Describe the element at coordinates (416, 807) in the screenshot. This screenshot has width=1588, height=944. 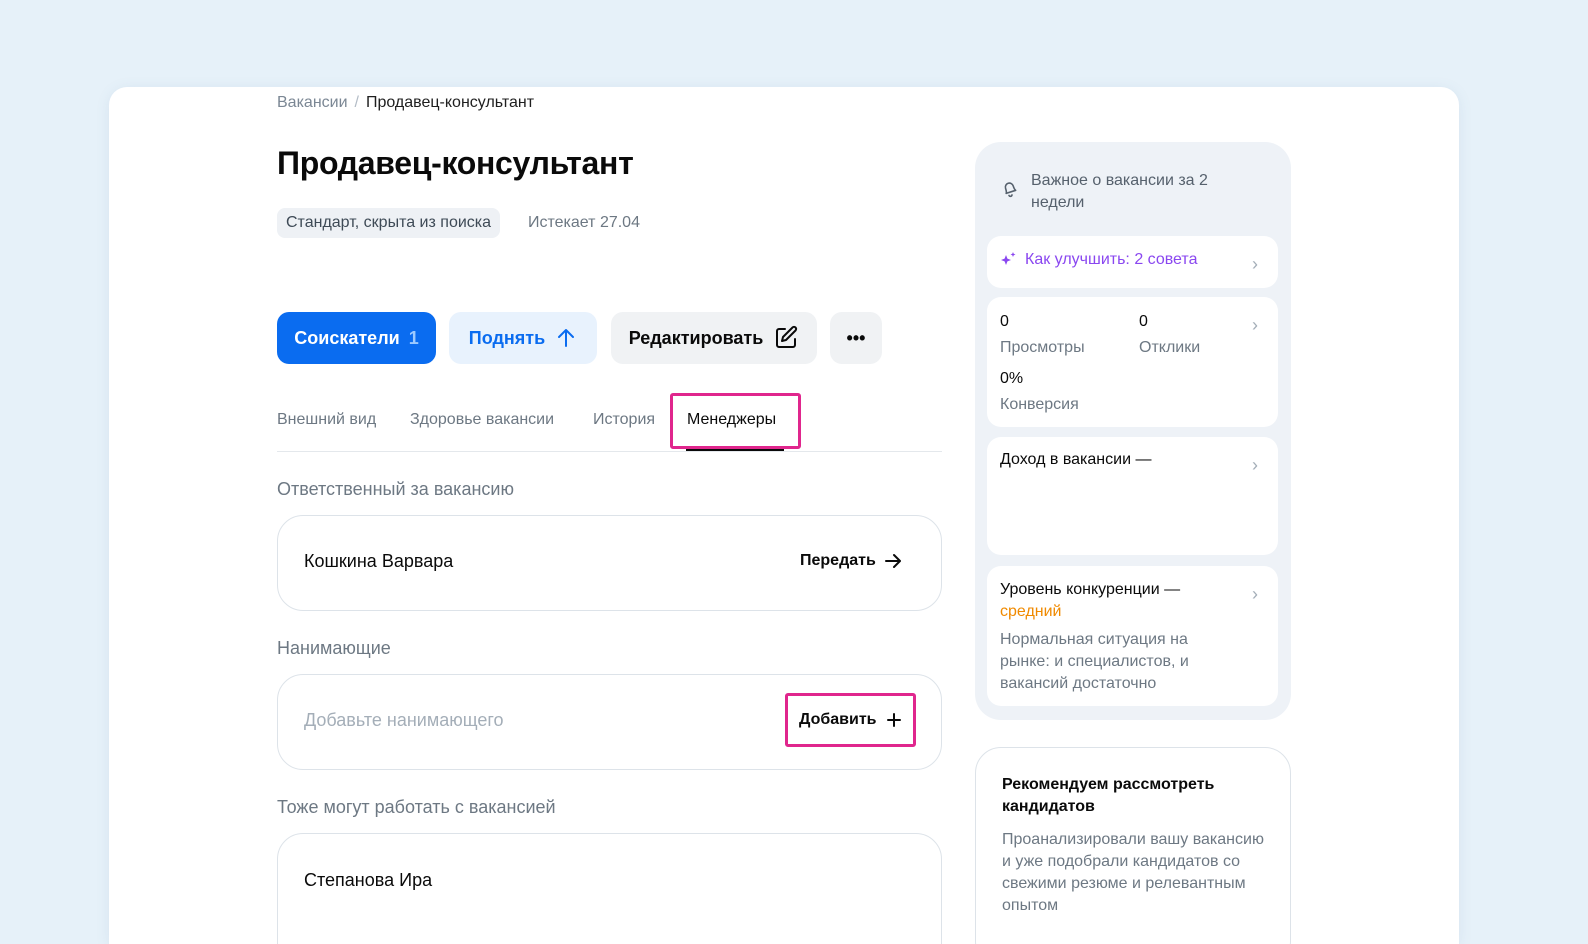
I see `also-section-label: Тоже могут работать с вакансией` at that location.